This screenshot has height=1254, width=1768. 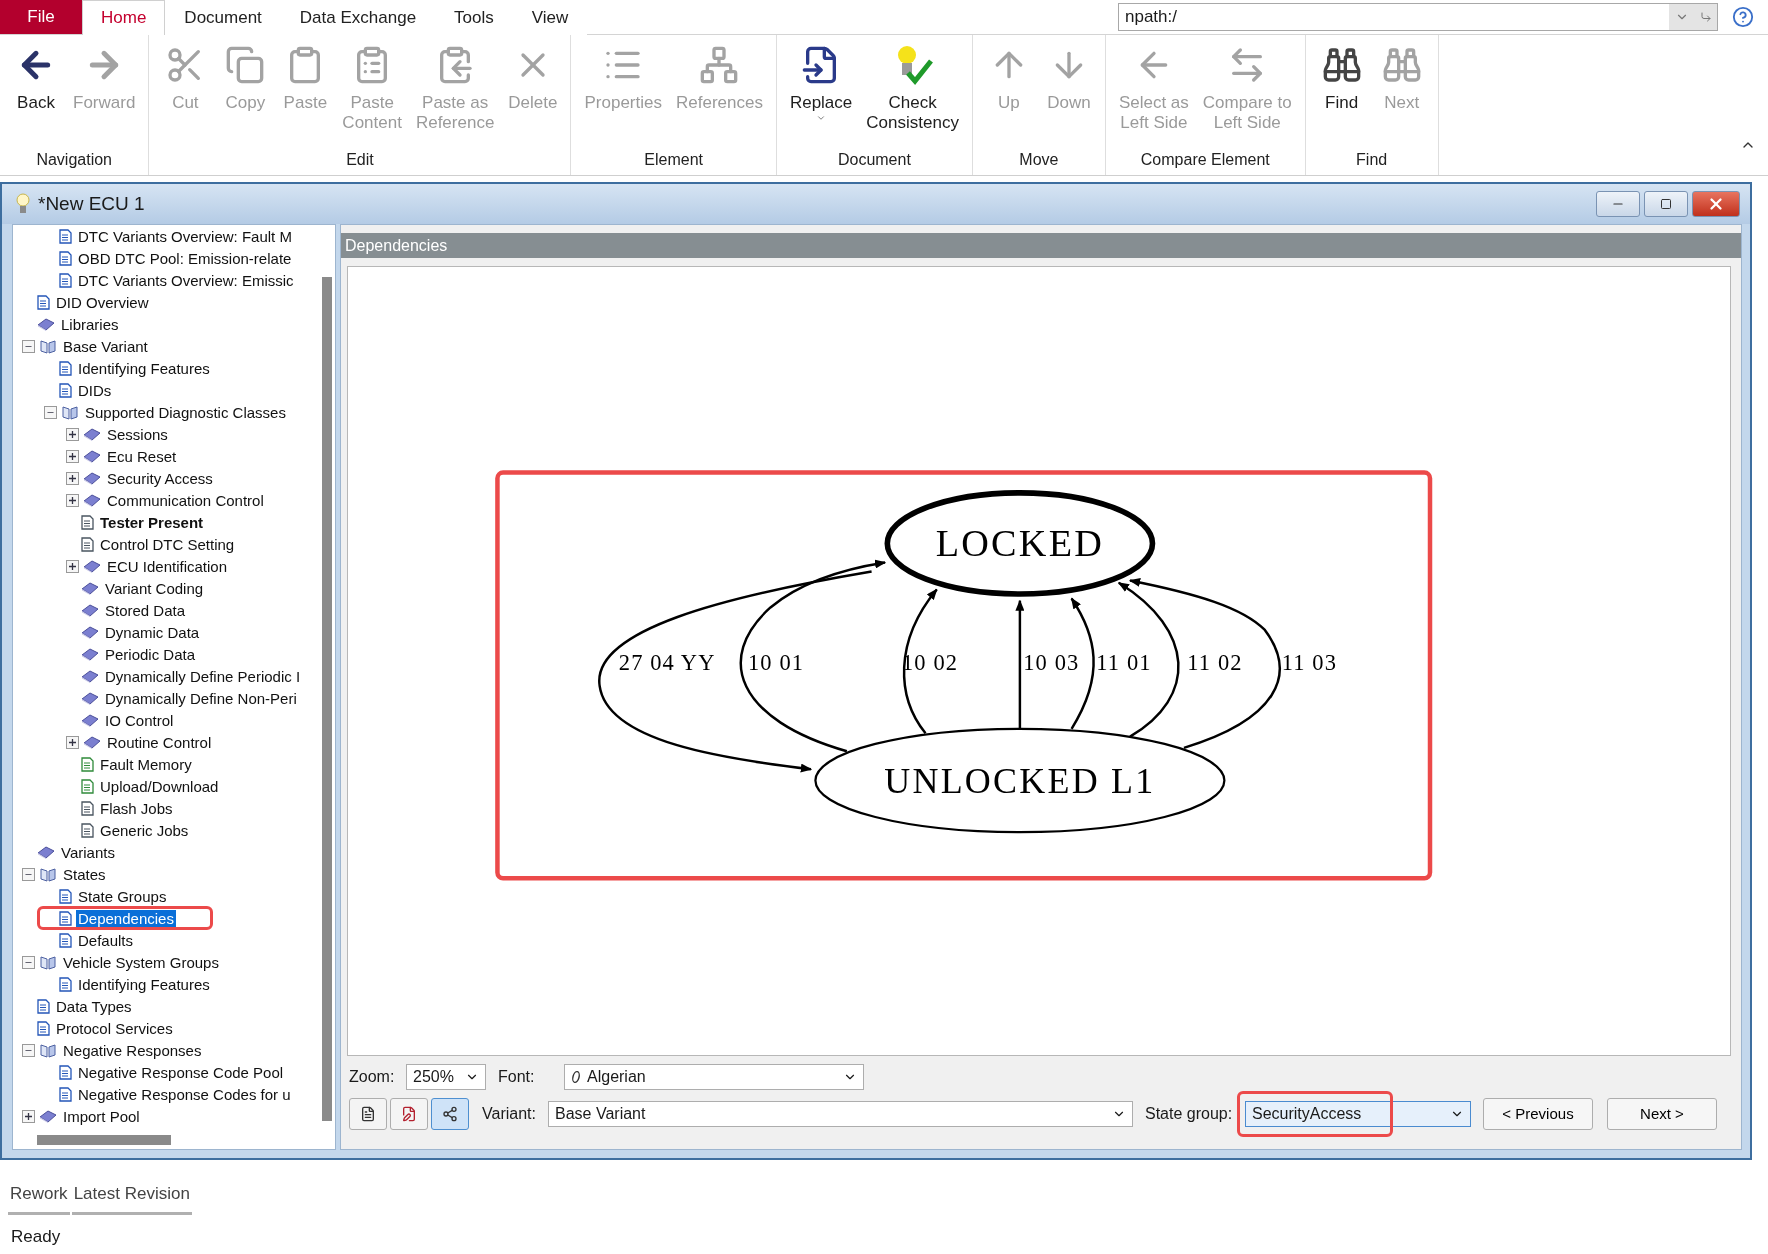 I want to click on tree-item: Supported Diagnostic Classes, so click(x=185, y=412).